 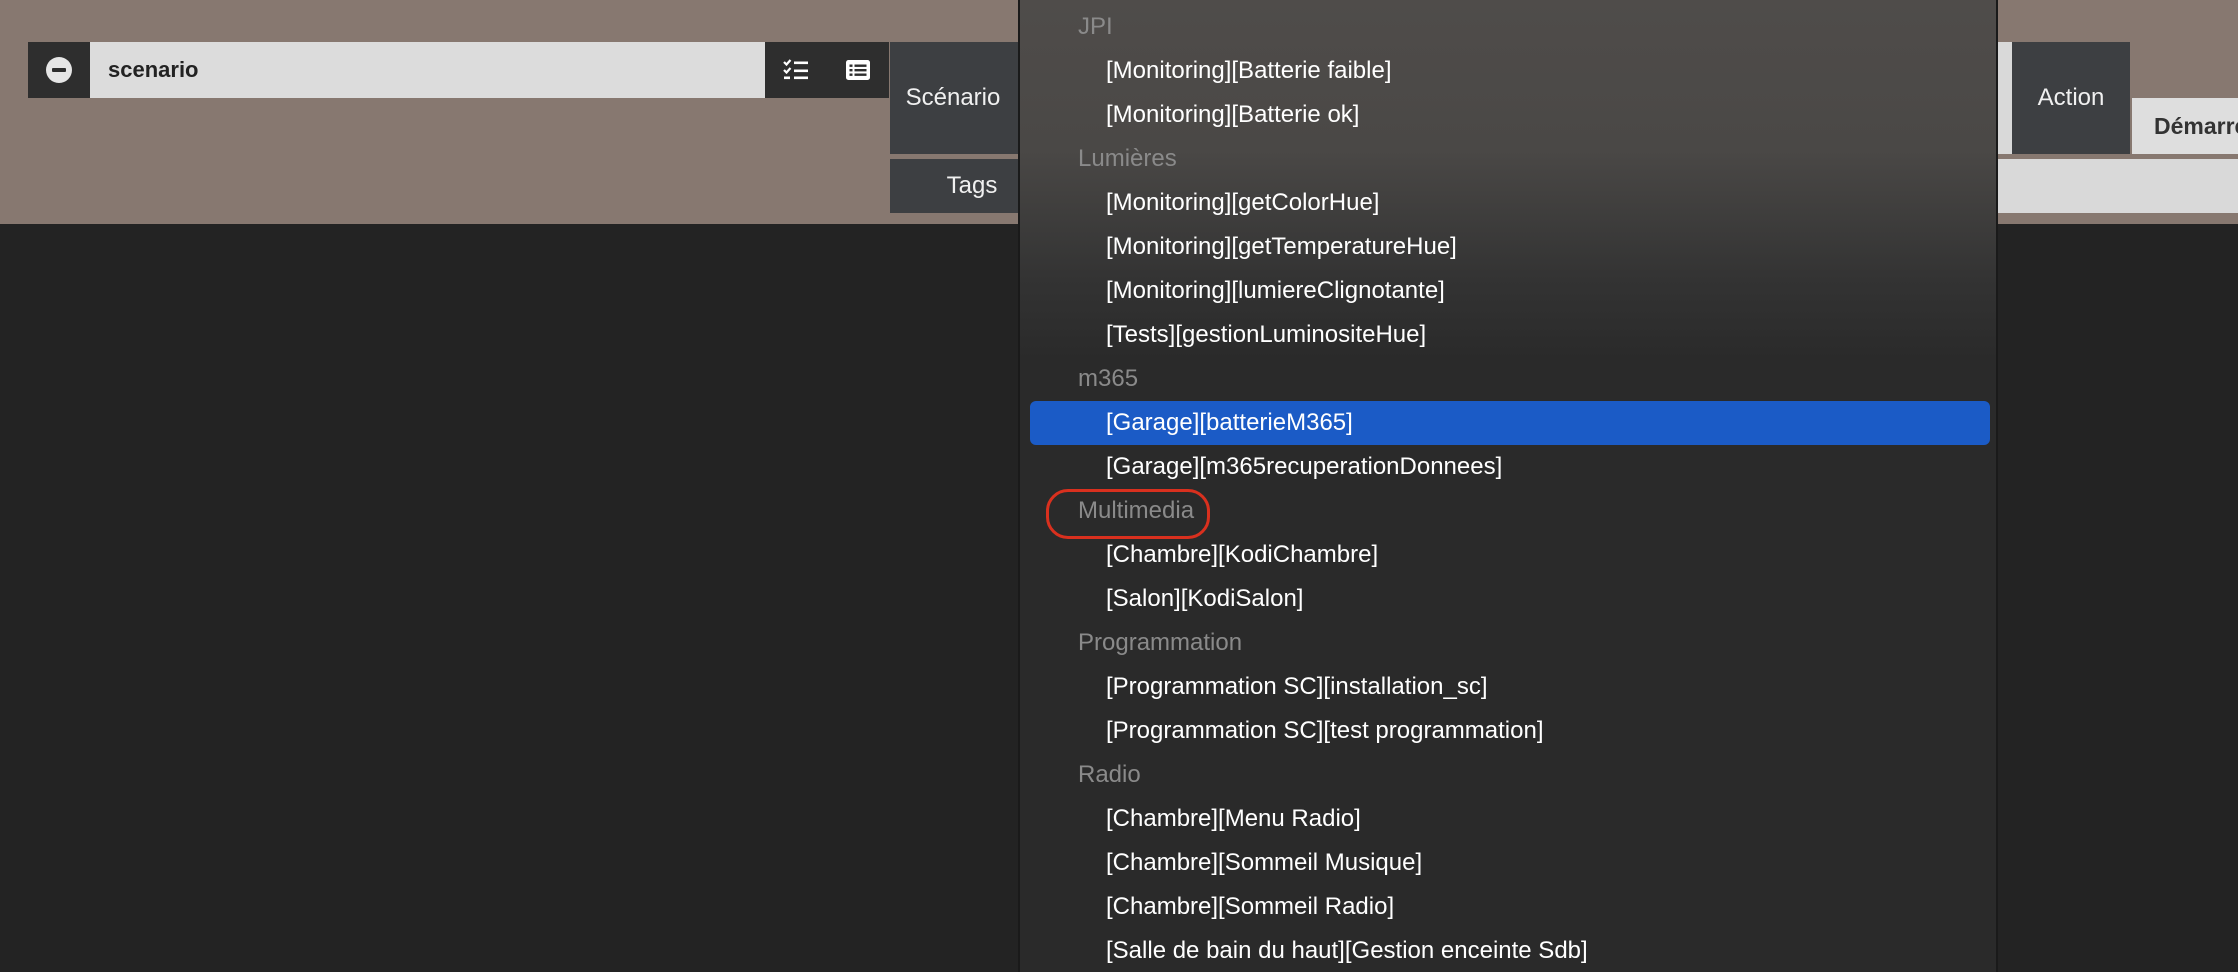 I want to click on dropdown-item-selected: [Garage][batterieM365], so click(x=1510, y=423).